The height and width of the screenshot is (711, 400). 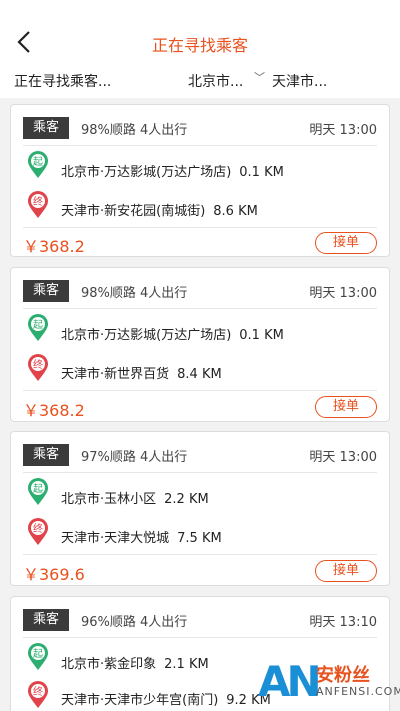 What do you see at coordinates (109, 499) in the screenshot?
I see `pickup-name: 北京市·玉林小区` at bounding box center [109, 499].